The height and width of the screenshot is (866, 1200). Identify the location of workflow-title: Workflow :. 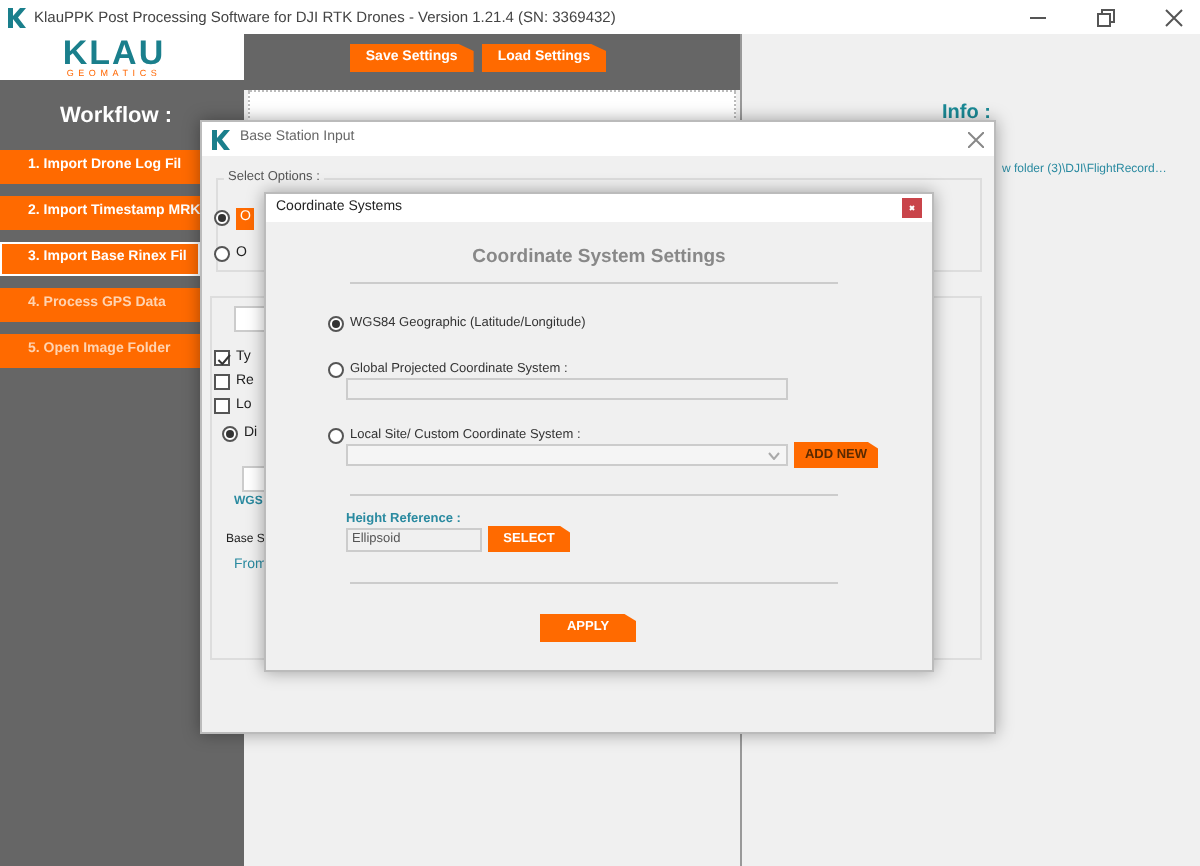
(117, 117).